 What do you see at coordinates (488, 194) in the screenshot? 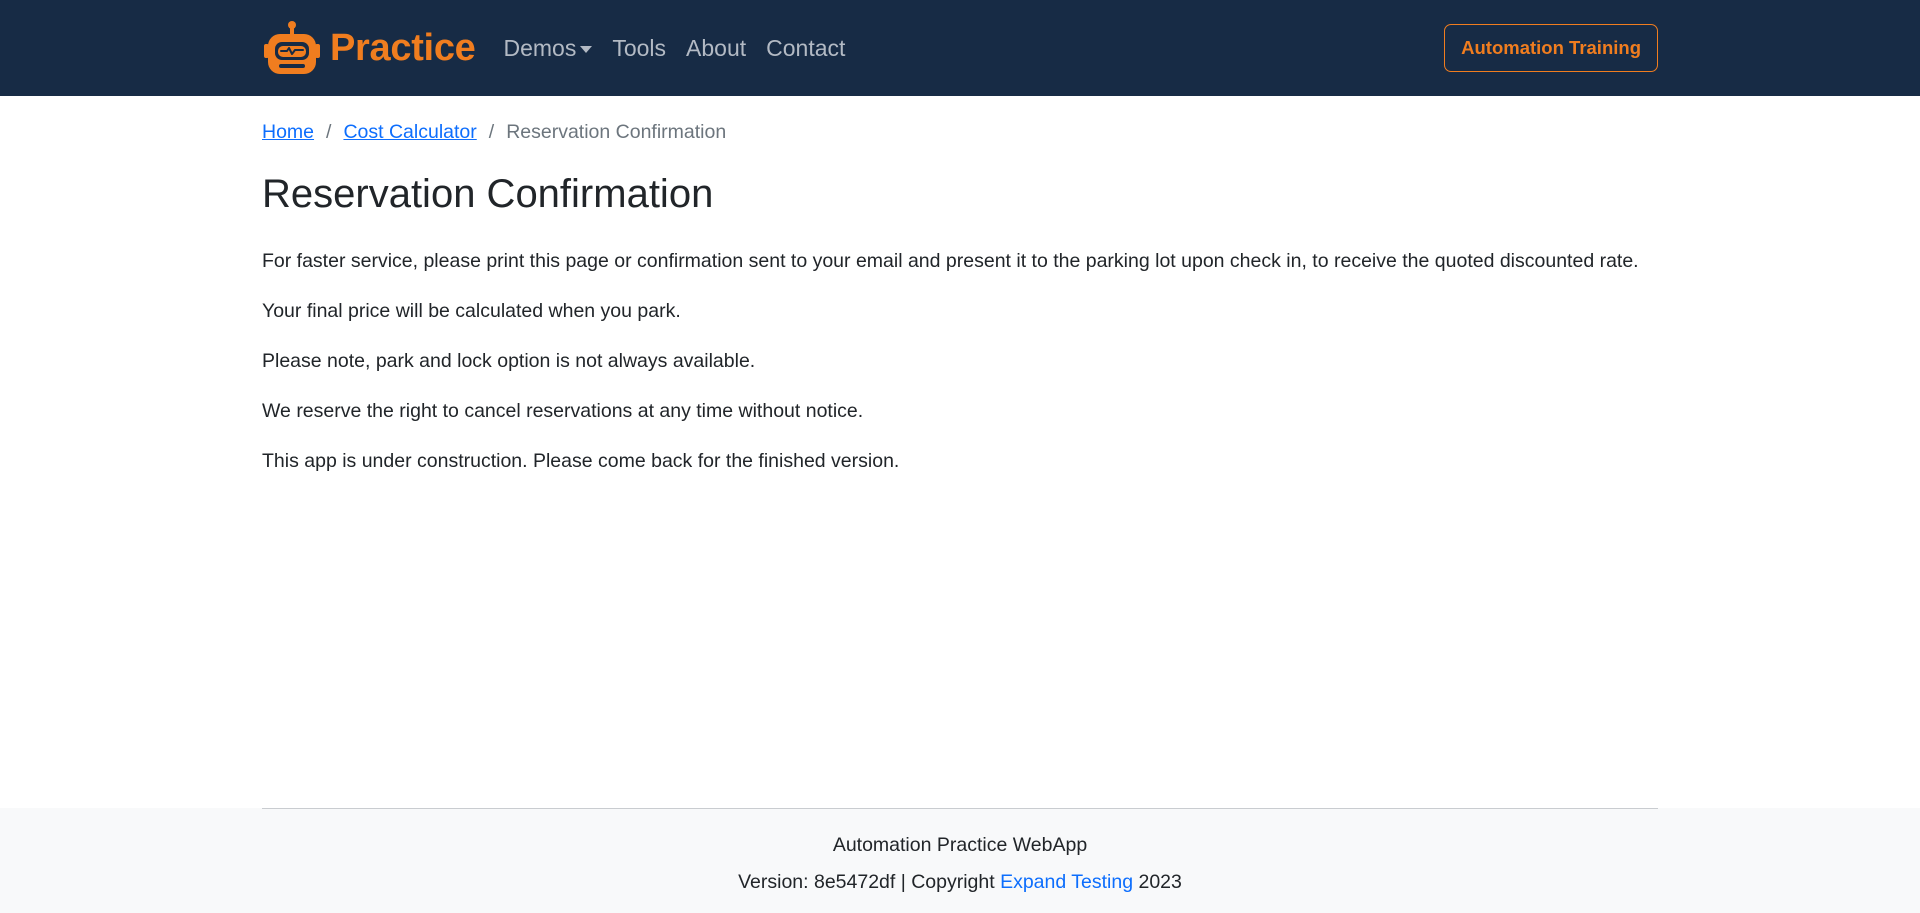
I see `page-title: Reservation Confirmation` at bounding box center [488, 194].